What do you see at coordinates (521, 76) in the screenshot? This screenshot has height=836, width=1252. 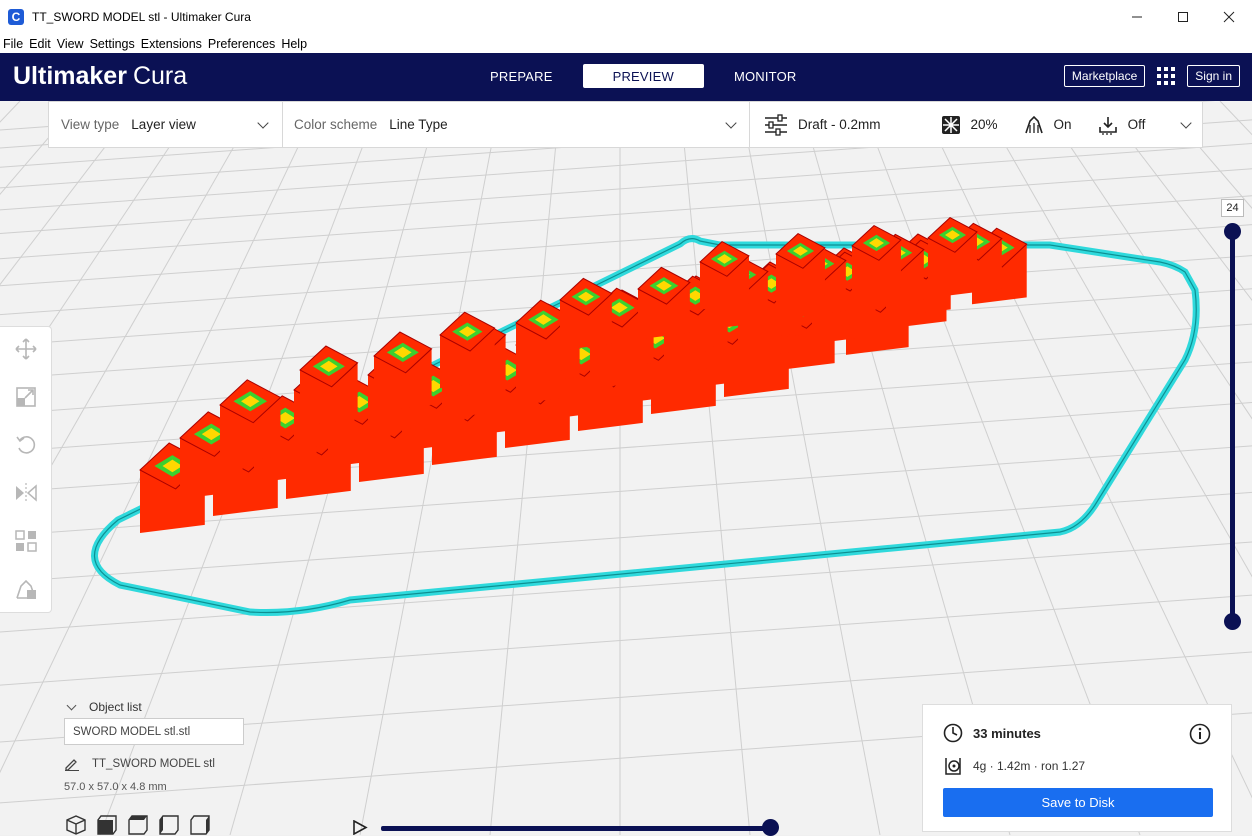 I see `tab-prepare: PREPARE` at bounding box center [521, 76].